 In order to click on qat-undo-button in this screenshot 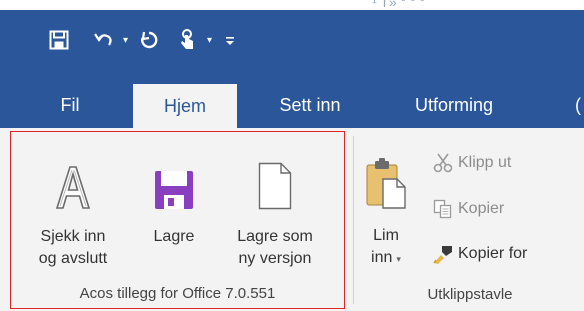, I will do `click(103, 40)`.